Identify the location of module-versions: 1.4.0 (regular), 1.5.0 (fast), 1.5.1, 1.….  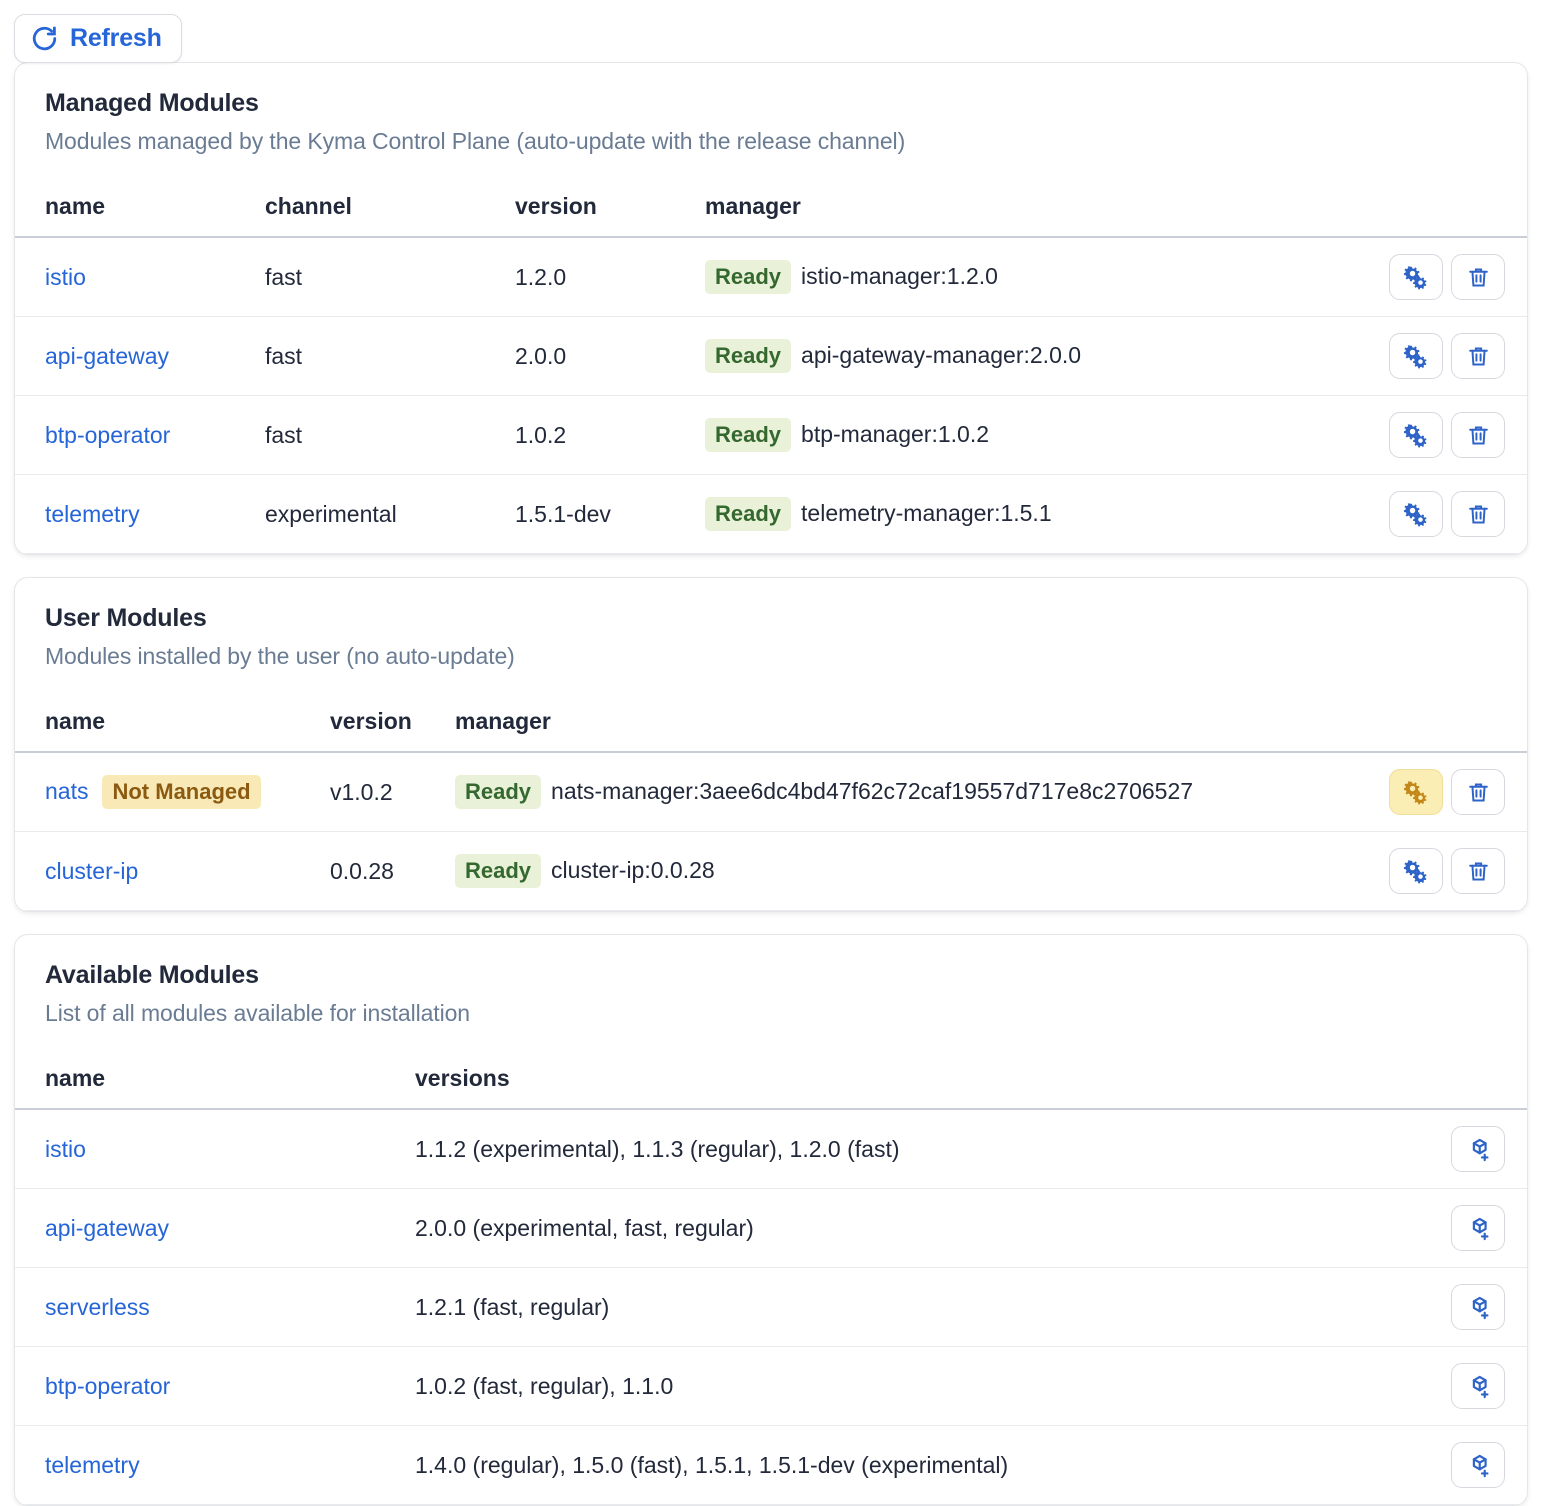
(911, 1465).